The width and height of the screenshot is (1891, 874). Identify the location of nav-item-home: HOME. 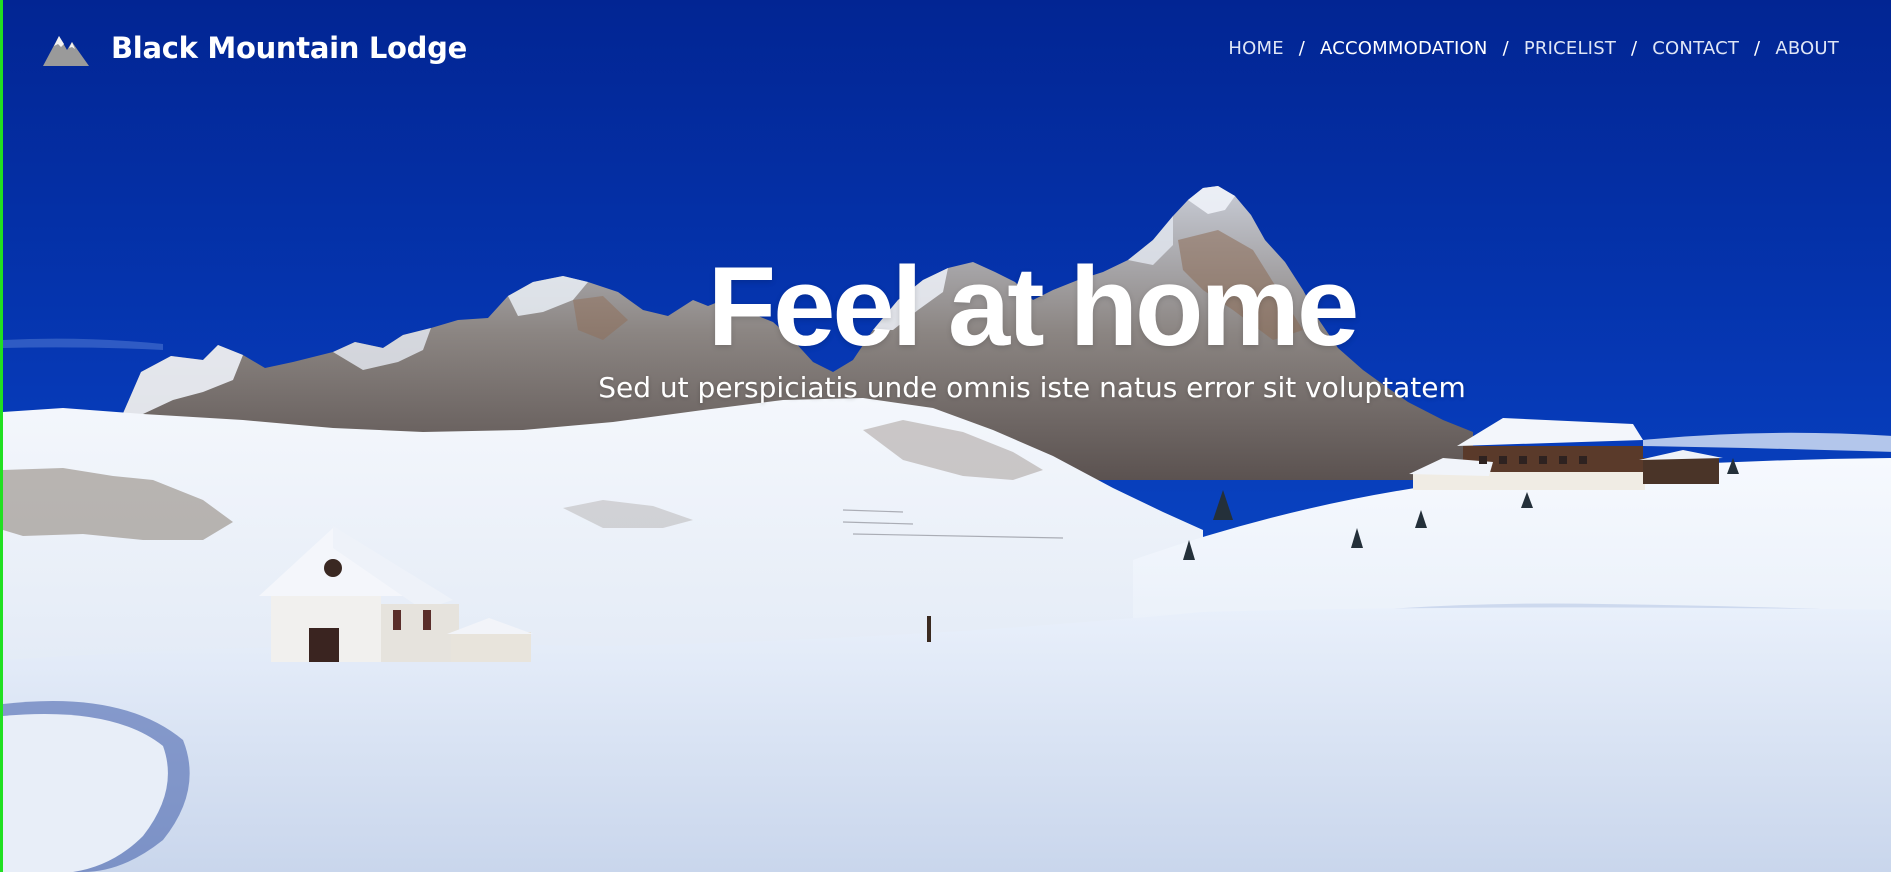
(1255, 48).